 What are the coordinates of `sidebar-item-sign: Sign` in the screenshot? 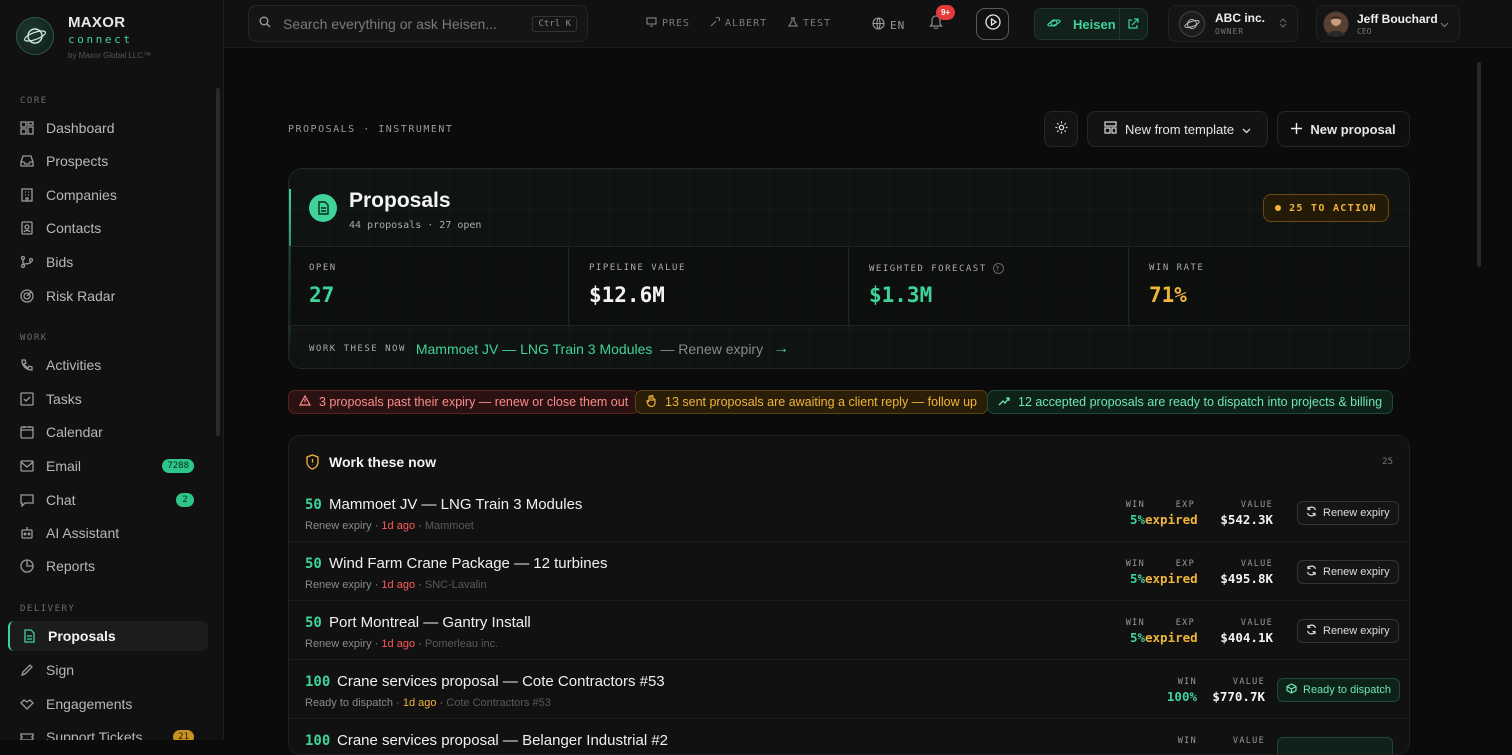 It's located at (108, 670).